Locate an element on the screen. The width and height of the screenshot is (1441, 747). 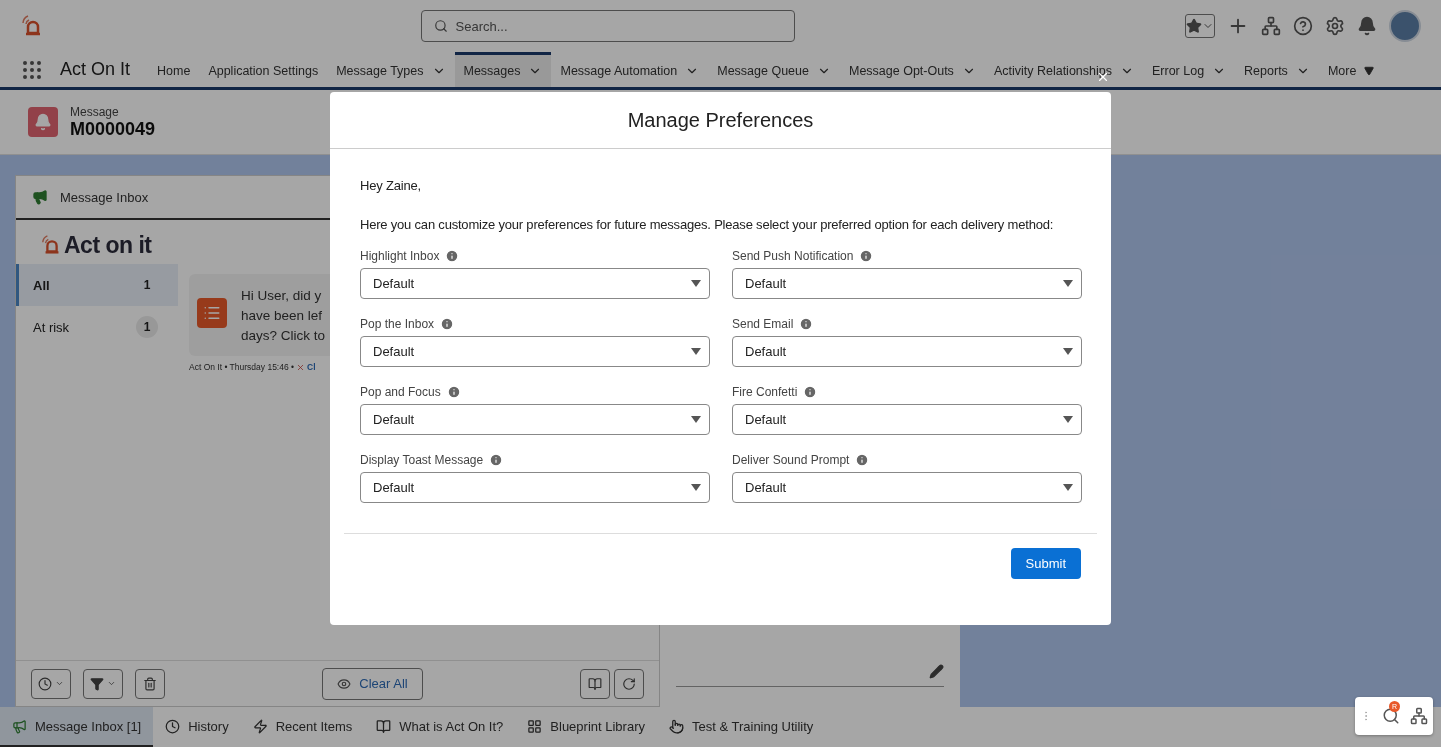
utility-tab: History is located at coordinates (197, 727).